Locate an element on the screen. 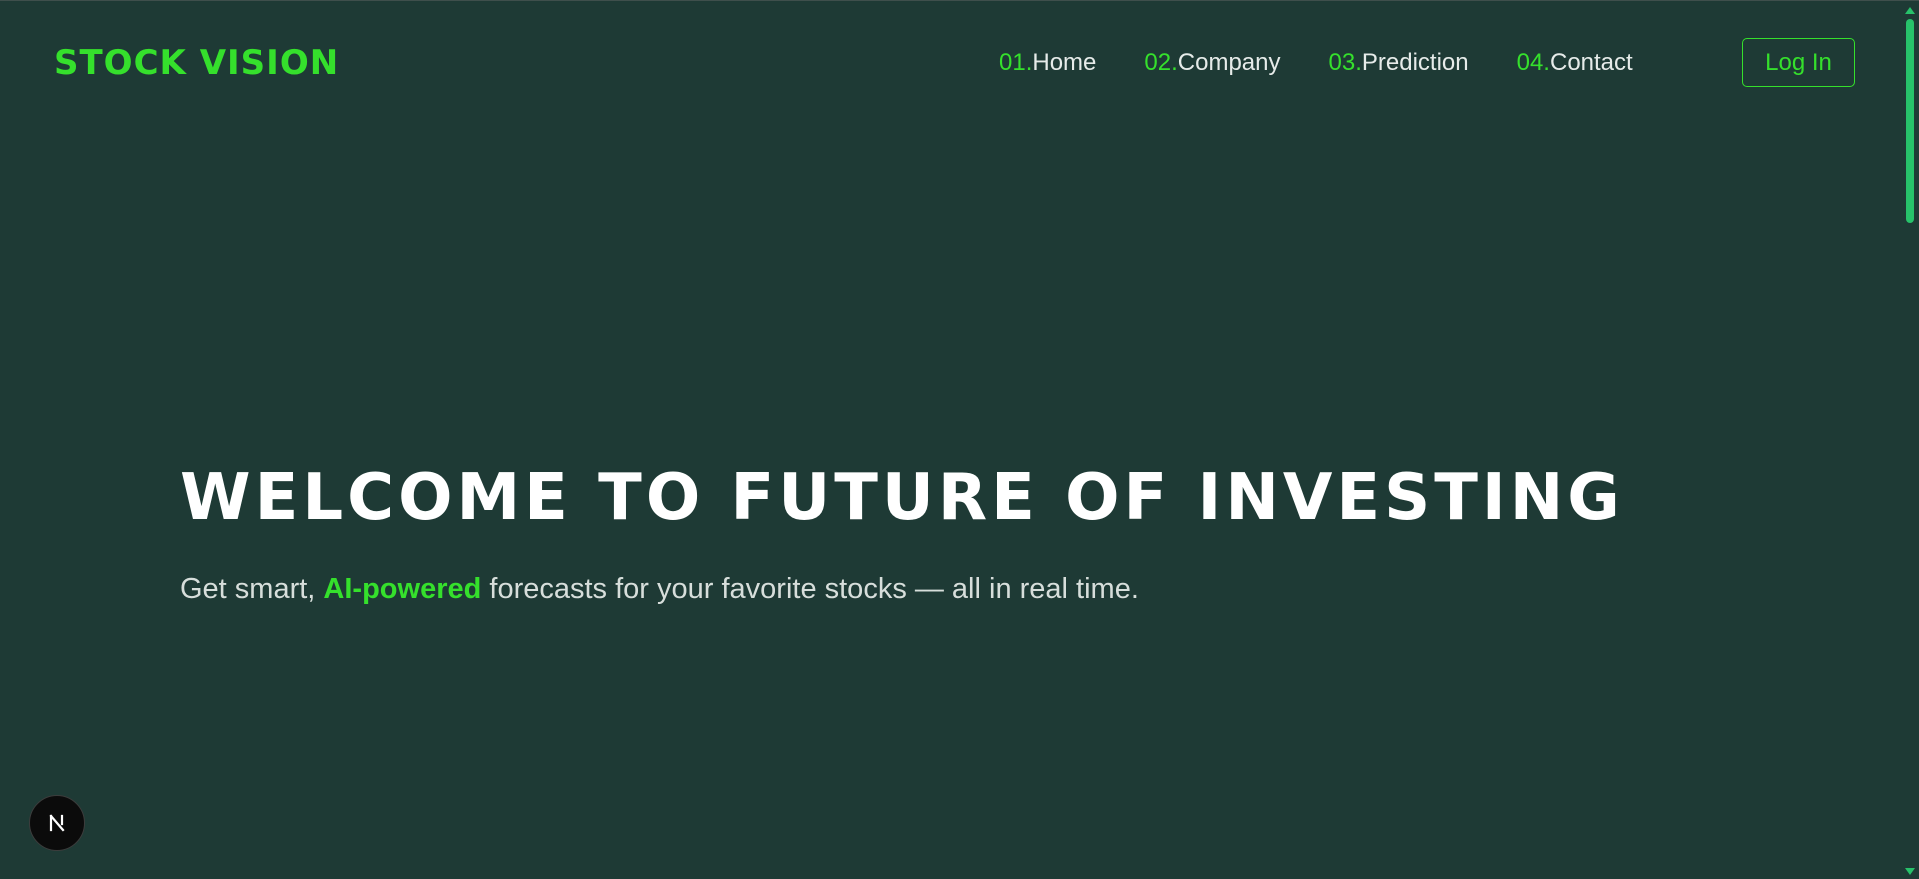 The height and width of the screenshot is (879, 1919). nav-item-contact: 04.Contact is located at coordinates (1575, 63).